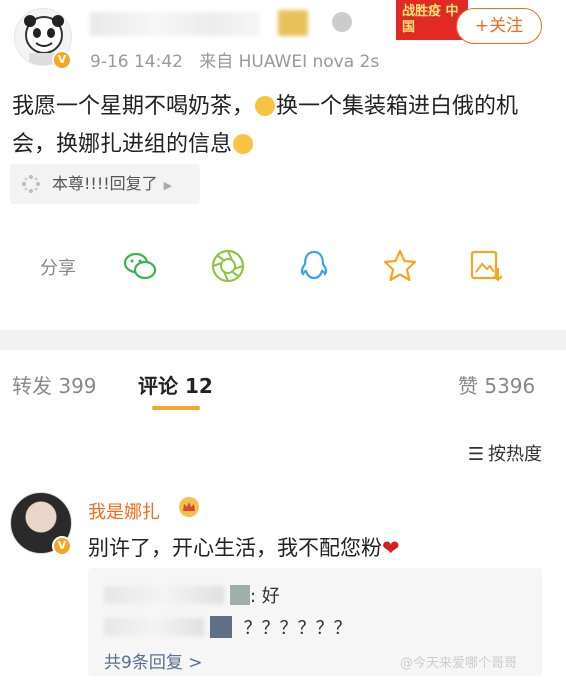  I want to click on view-all-replies-link: 共9条回复 >, so click(153, 660).